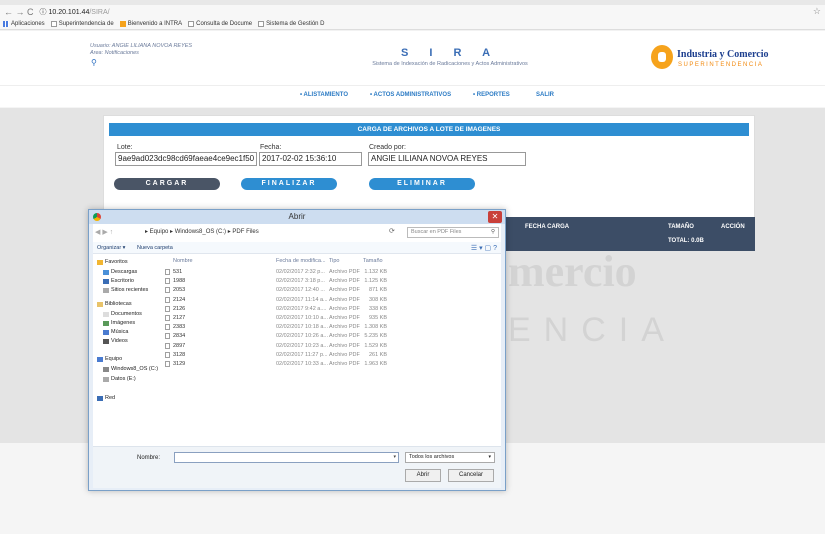  Describe the element at coordinates (394, 457) in the screenshot. I see `chevron-down-icon: ▾` at that location.